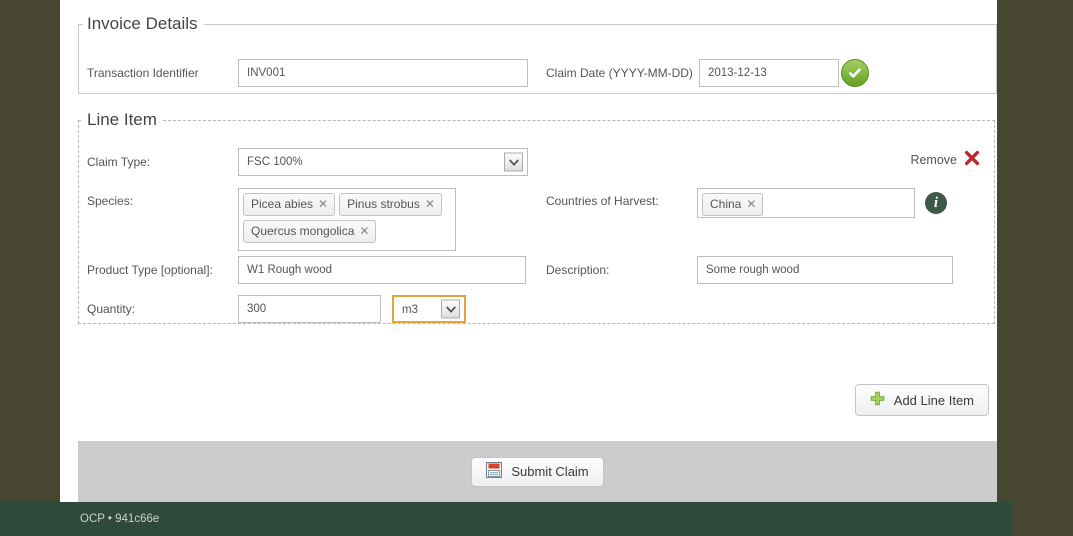 Image resolution: width=1073 pixels, height=536 pixels. I want to click on quantity-input, so click(309, 309).